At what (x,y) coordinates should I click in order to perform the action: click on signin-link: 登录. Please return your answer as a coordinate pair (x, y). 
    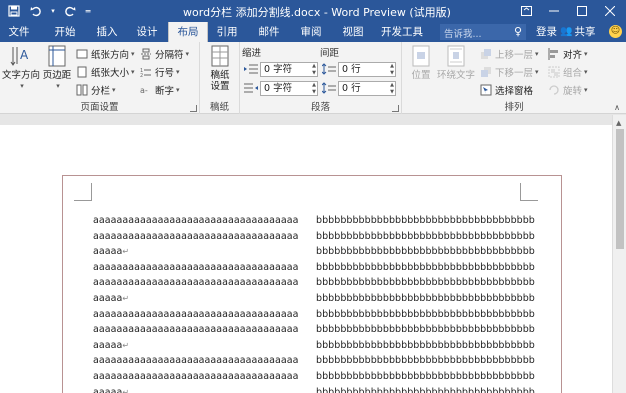
    Looking at the image, I should click on (546, 32).